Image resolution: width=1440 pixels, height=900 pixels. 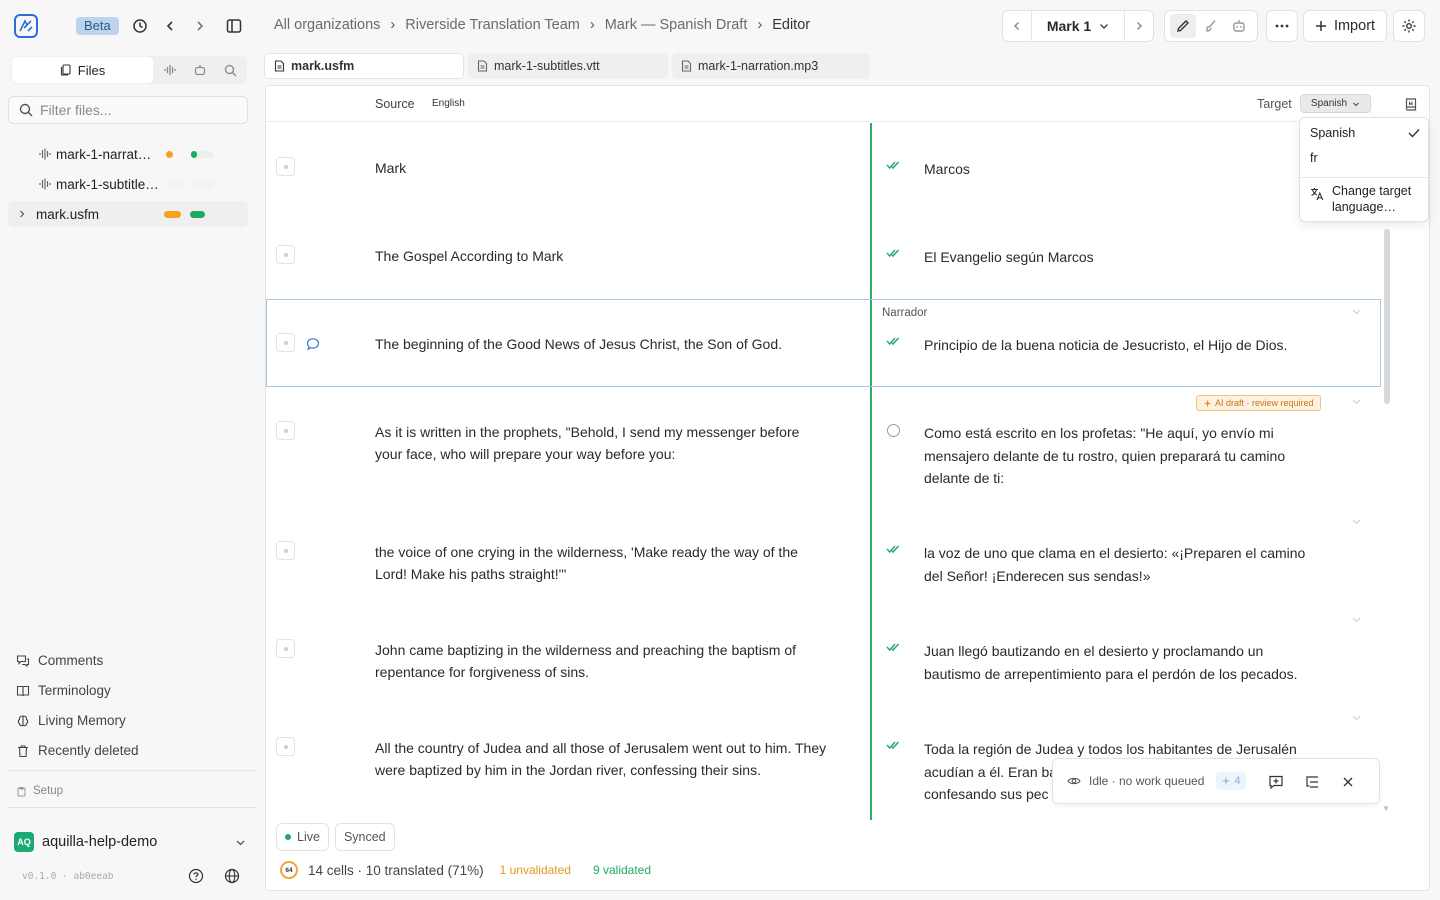 I want to click on ai-mode-button, so click(x=1239, y=26).